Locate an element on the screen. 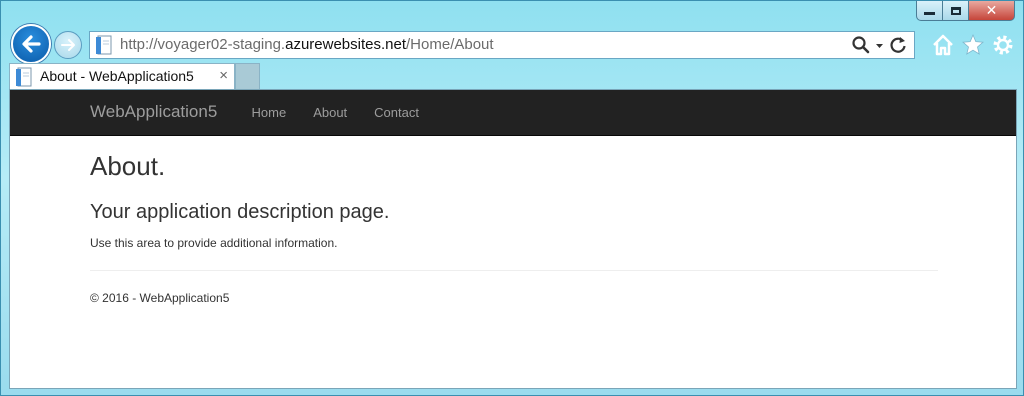 This screenshot has width=1024, height=396. divider is located at coordinates (514, 270).